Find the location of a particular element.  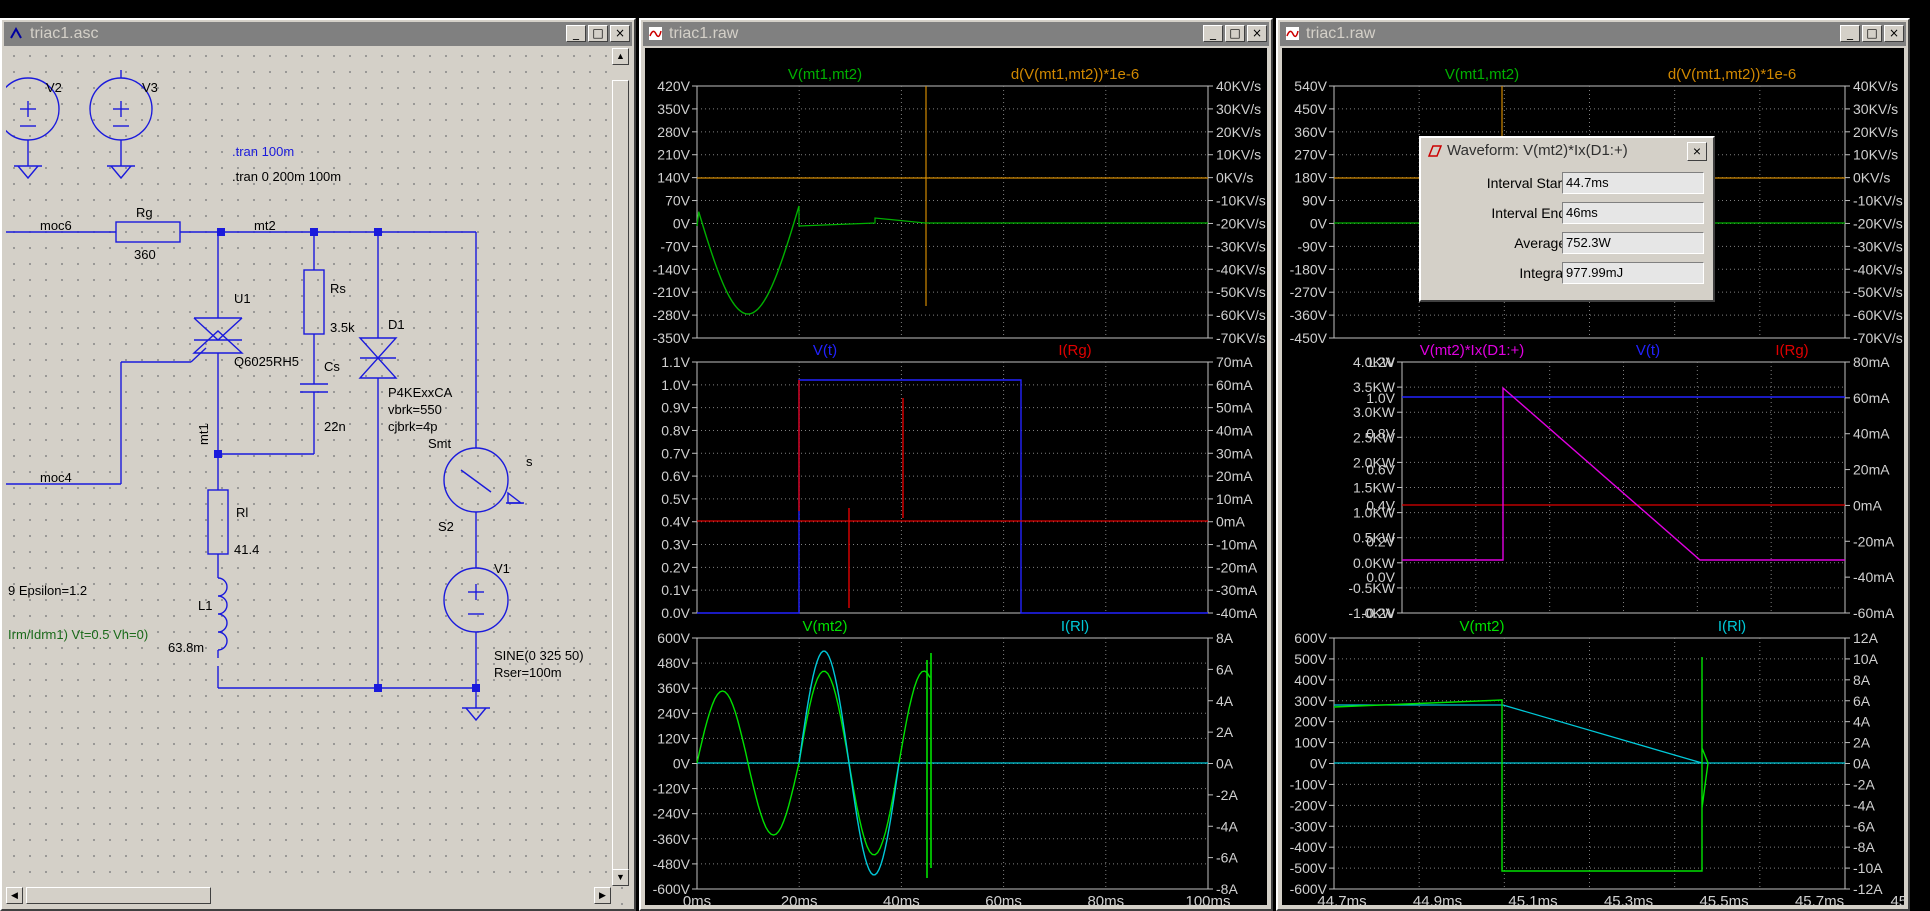

y-tick-label: 280V is located at coordinates (673, 132).